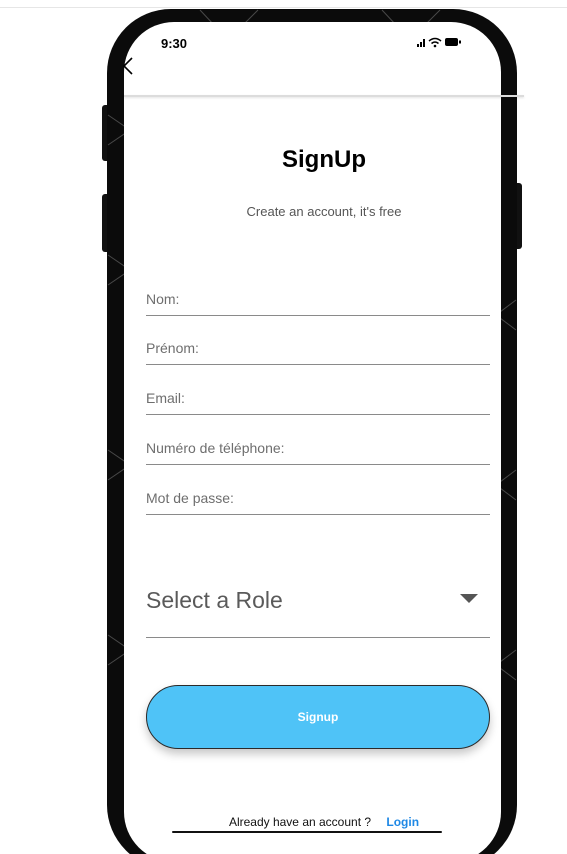 The height and width of the screenshot is (854, 567). What do you see at coordinates (324, 159) in the screenshot?
I see `page-title: SignUp` at bounding box center [324, 159].